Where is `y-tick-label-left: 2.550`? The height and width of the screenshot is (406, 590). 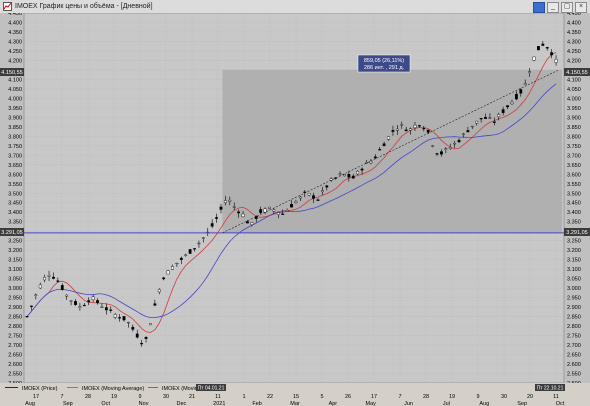
y-tick-label-left: 2.550 is located at coordinates (15, 375).